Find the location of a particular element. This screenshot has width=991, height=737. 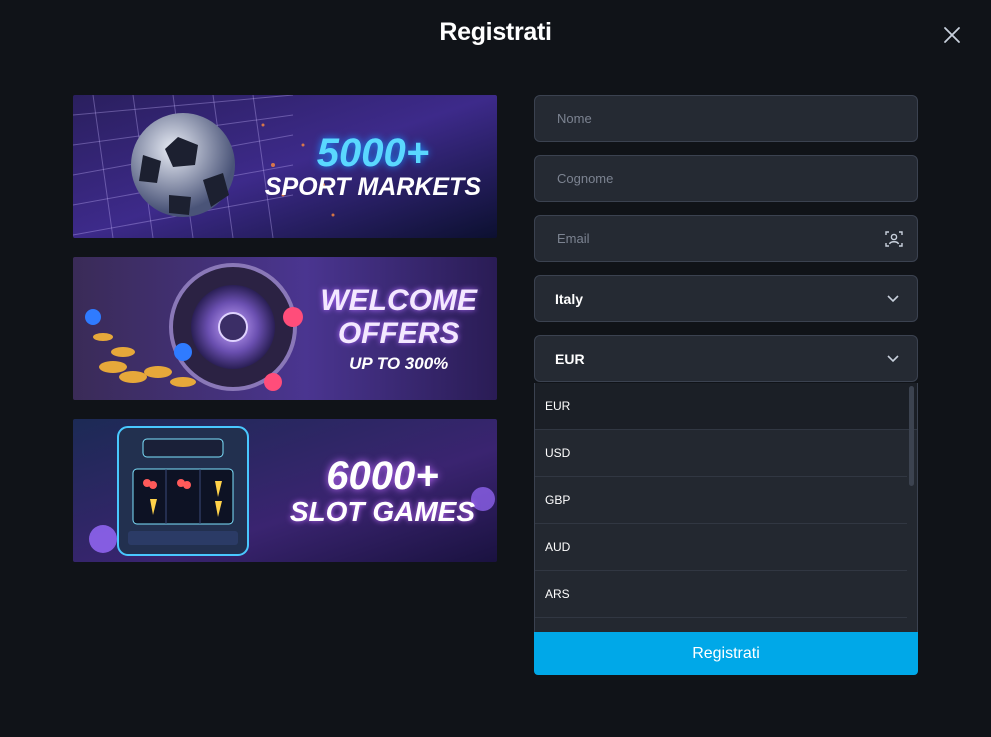

banner-welcome-offers-text: OFFERS is located at coordinates (398, 333).